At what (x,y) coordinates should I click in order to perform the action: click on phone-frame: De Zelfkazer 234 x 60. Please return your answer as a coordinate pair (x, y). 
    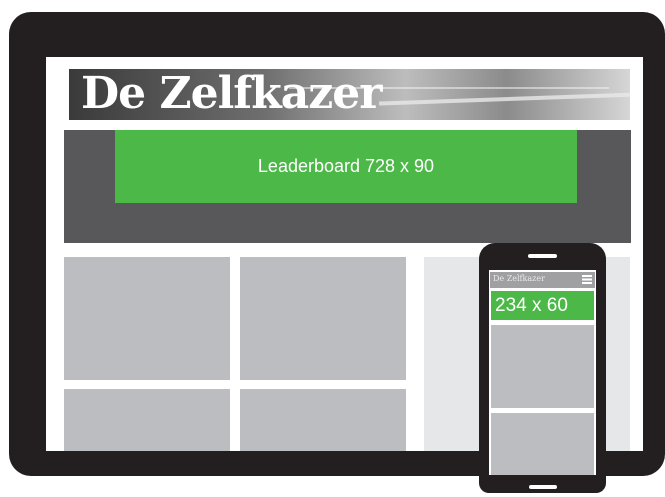
    Looking at the image, I should click on (542, 368).